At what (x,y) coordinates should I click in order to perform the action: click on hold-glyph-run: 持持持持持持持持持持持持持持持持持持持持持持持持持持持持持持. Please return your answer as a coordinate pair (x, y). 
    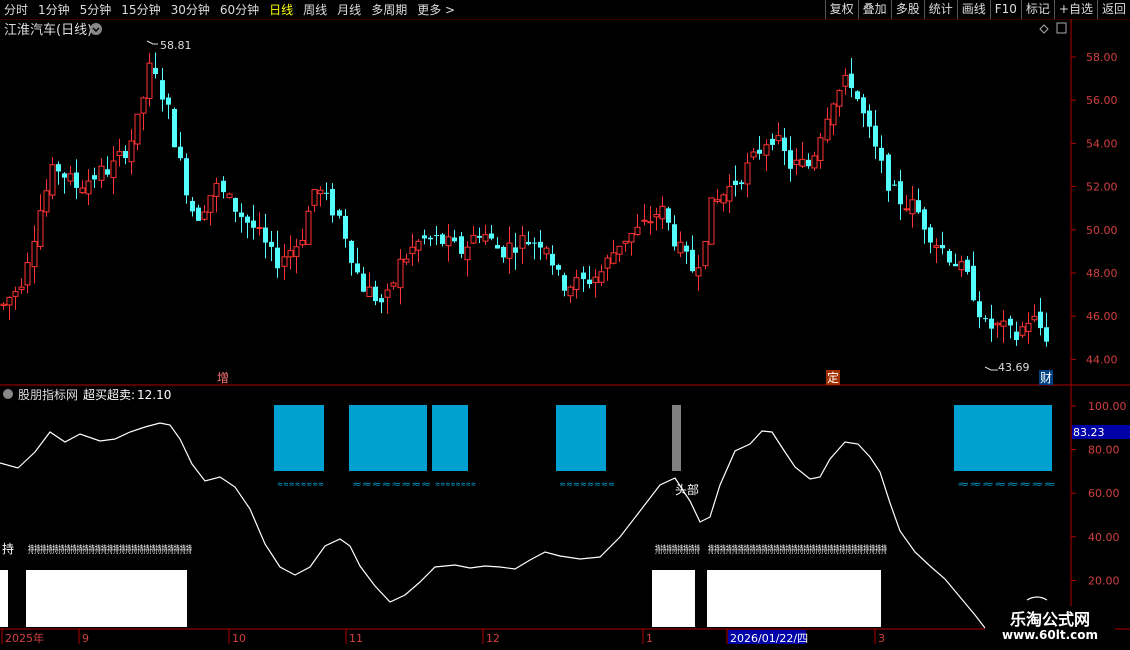
    Looking at the image, I should click on (797, 549).